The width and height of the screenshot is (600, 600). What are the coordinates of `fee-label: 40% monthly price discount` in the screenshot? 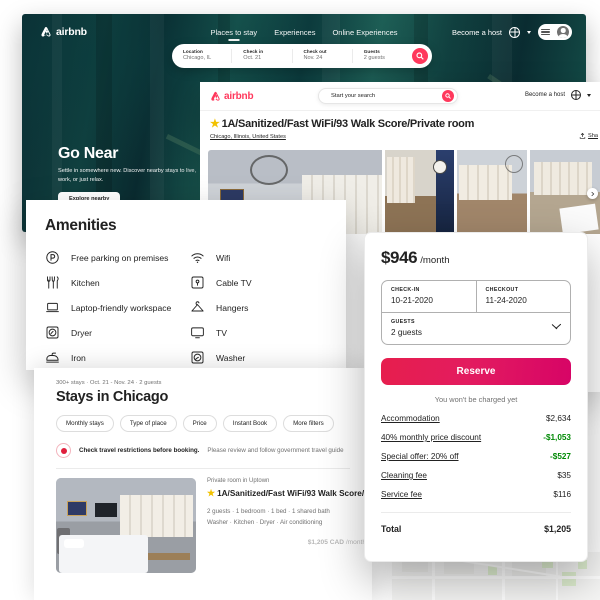 It's located at (431, 437).